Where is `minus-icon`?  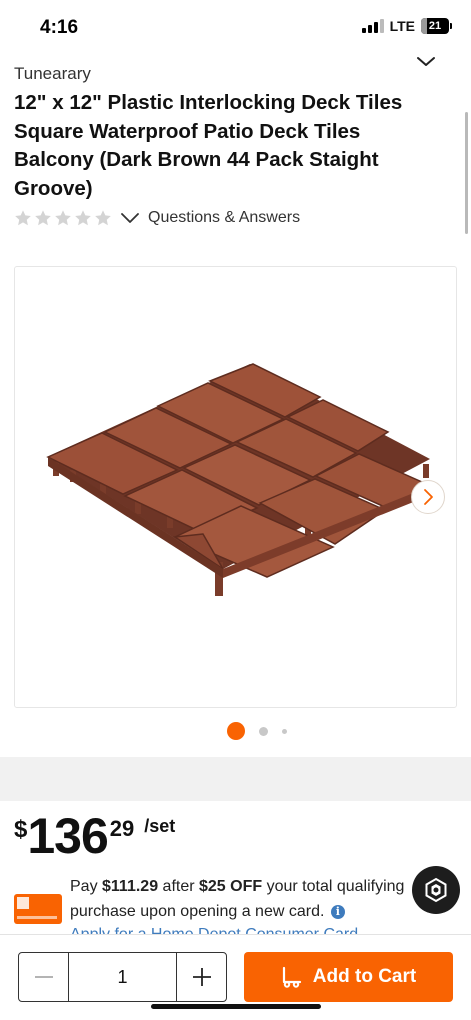 minus-icon is located at coordinates (43, 977).